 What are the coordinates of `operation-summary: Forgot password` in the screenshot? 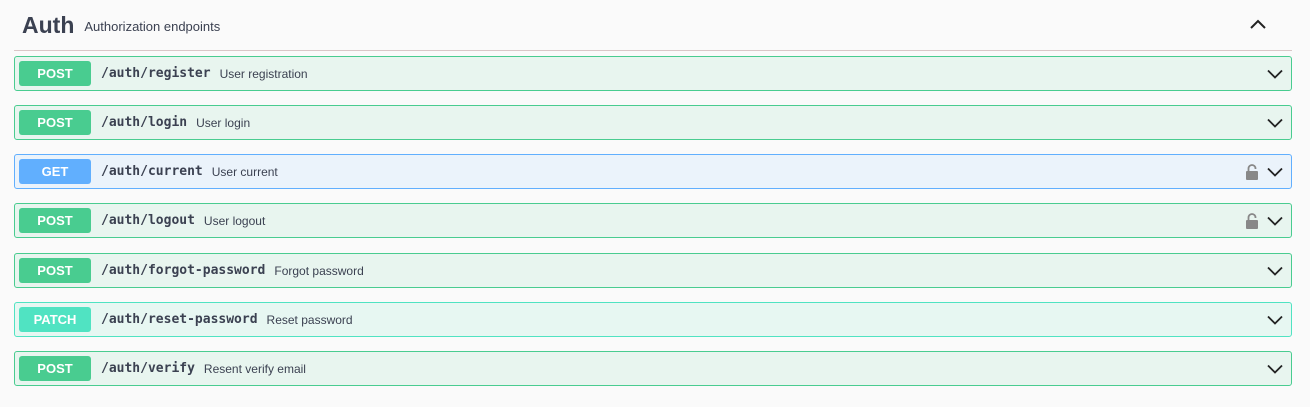 It's located at (319, 270).